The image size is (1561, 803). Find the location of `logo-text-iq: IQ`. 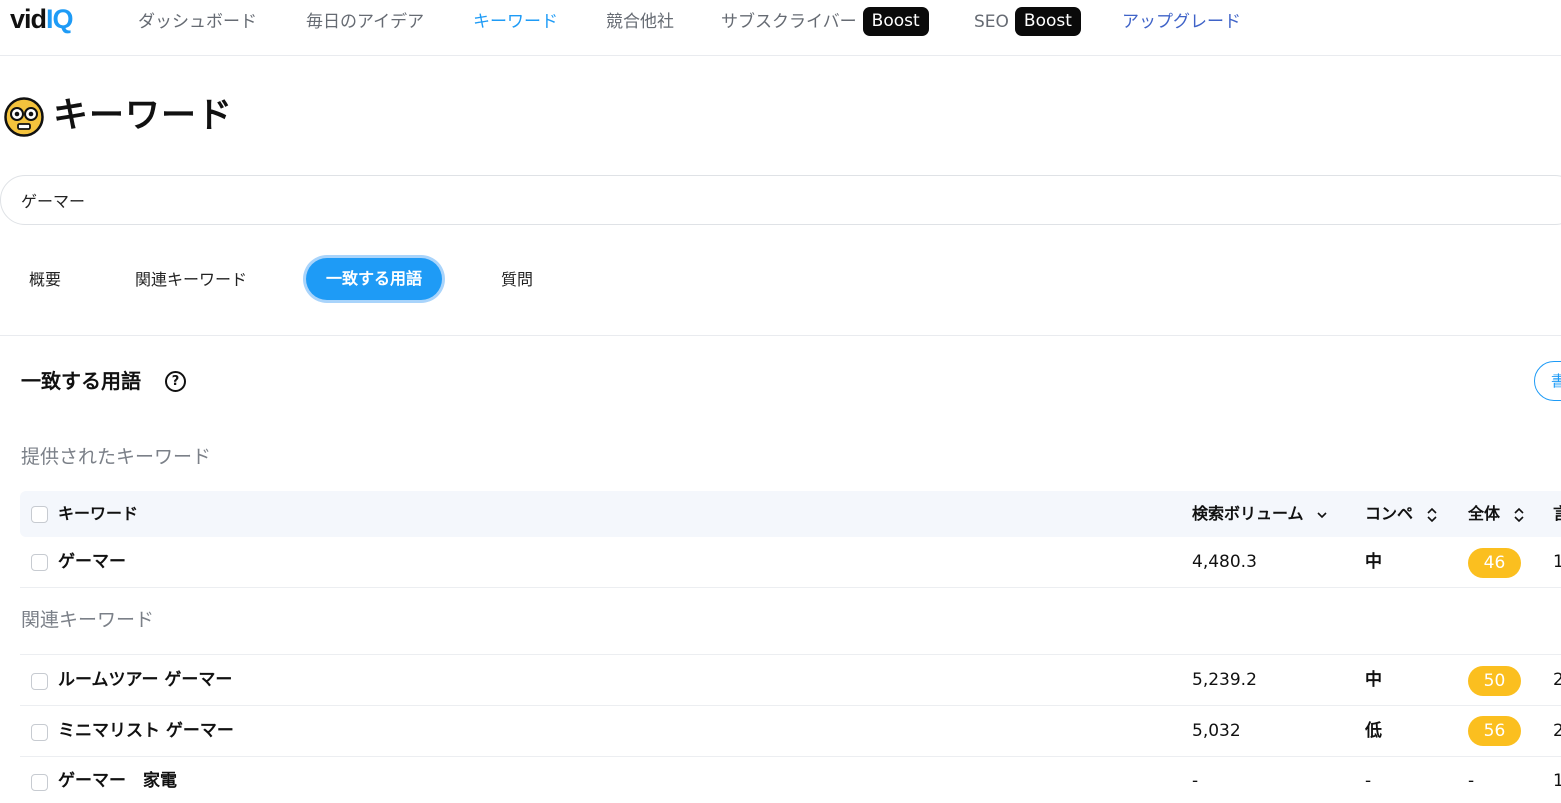

logo-text-iq: IQ is located at coordinates (59, 19).